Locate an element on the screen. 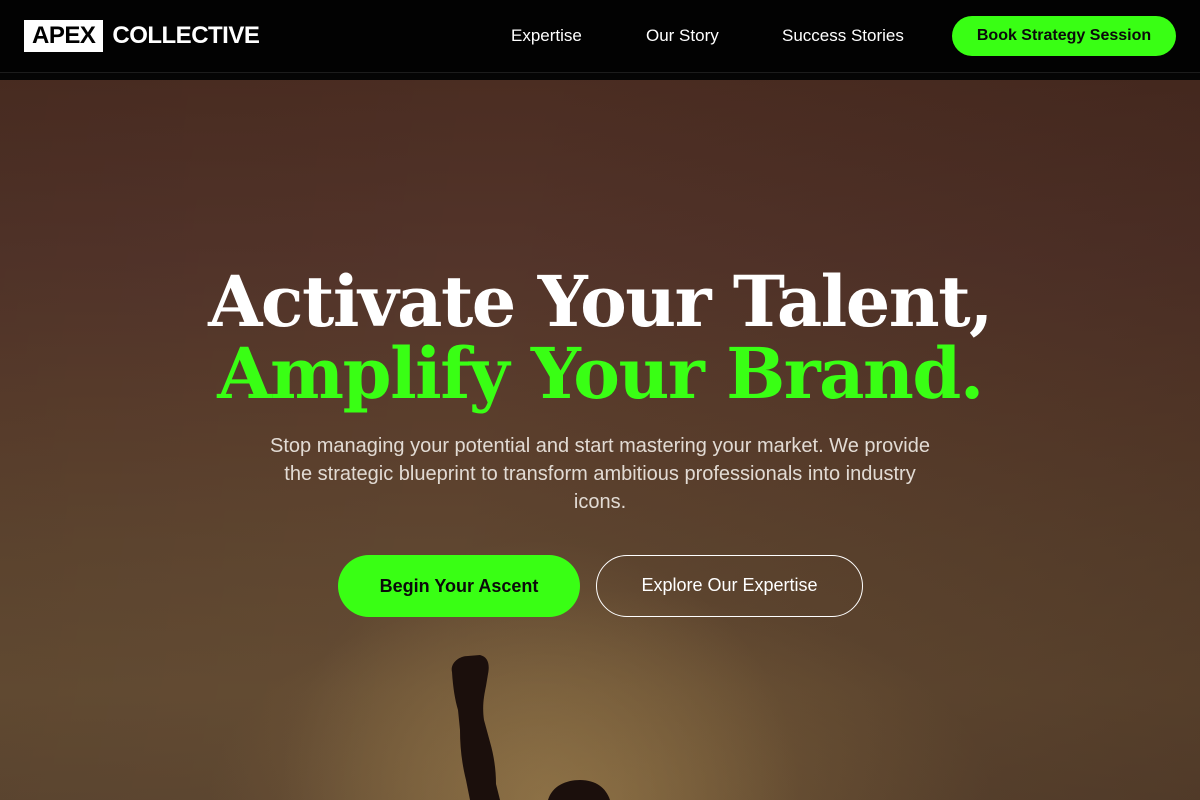 The image size is (1200, 800). logo-box-text: APEX is located at coordinates (64, 36).